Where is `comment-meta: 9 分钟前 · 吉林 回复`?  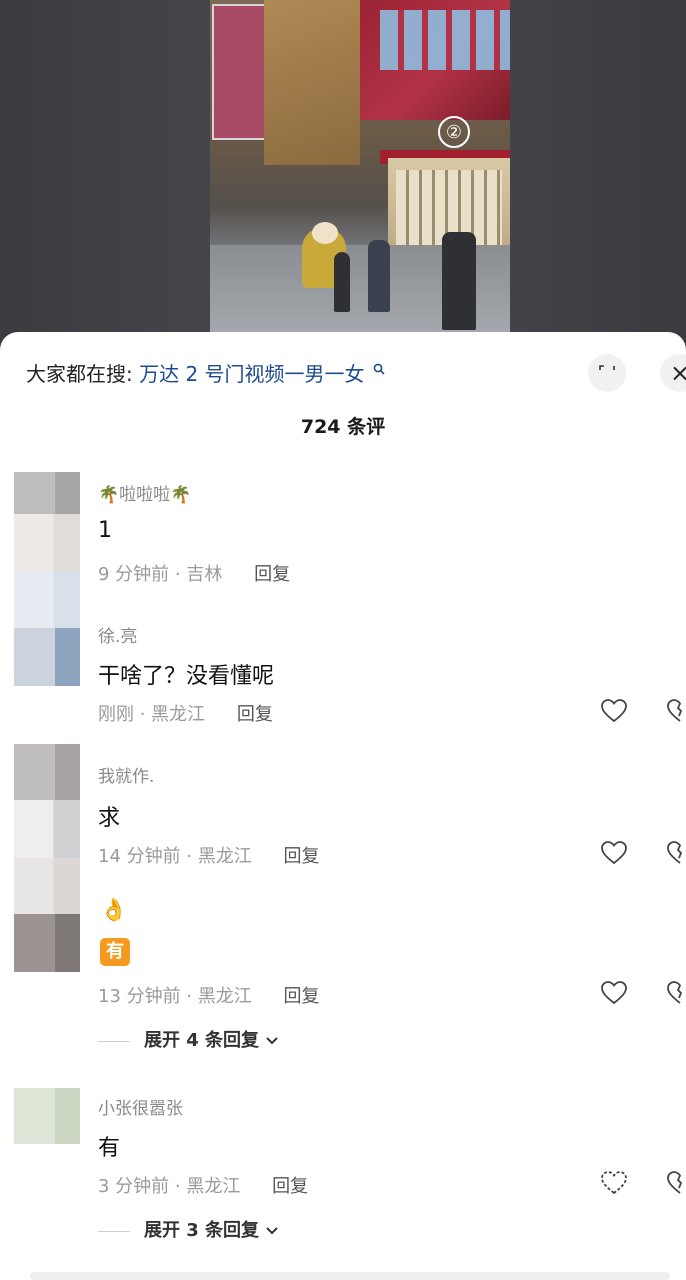 comment-meta: 9 分钟前 · 吉林 回复 is located at coordinates (194, 574).